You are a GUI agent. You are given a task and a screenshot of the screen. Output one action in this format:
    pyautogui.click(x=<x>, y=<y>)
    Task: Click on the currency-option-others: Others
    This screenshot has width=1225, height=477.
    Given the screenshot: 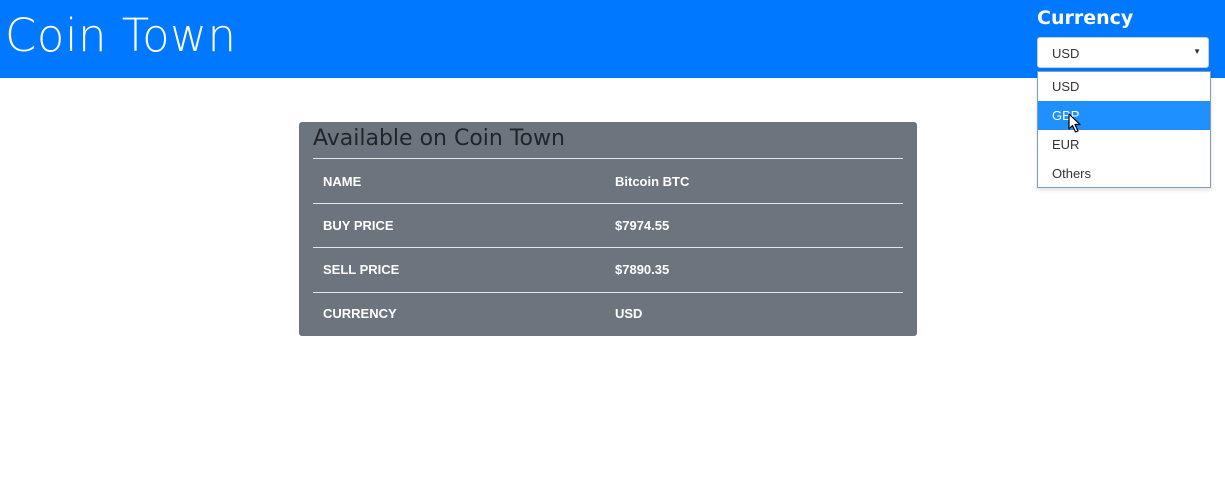 What is the action you would take?
    pyautogui.click(x=1124, y=173)
    